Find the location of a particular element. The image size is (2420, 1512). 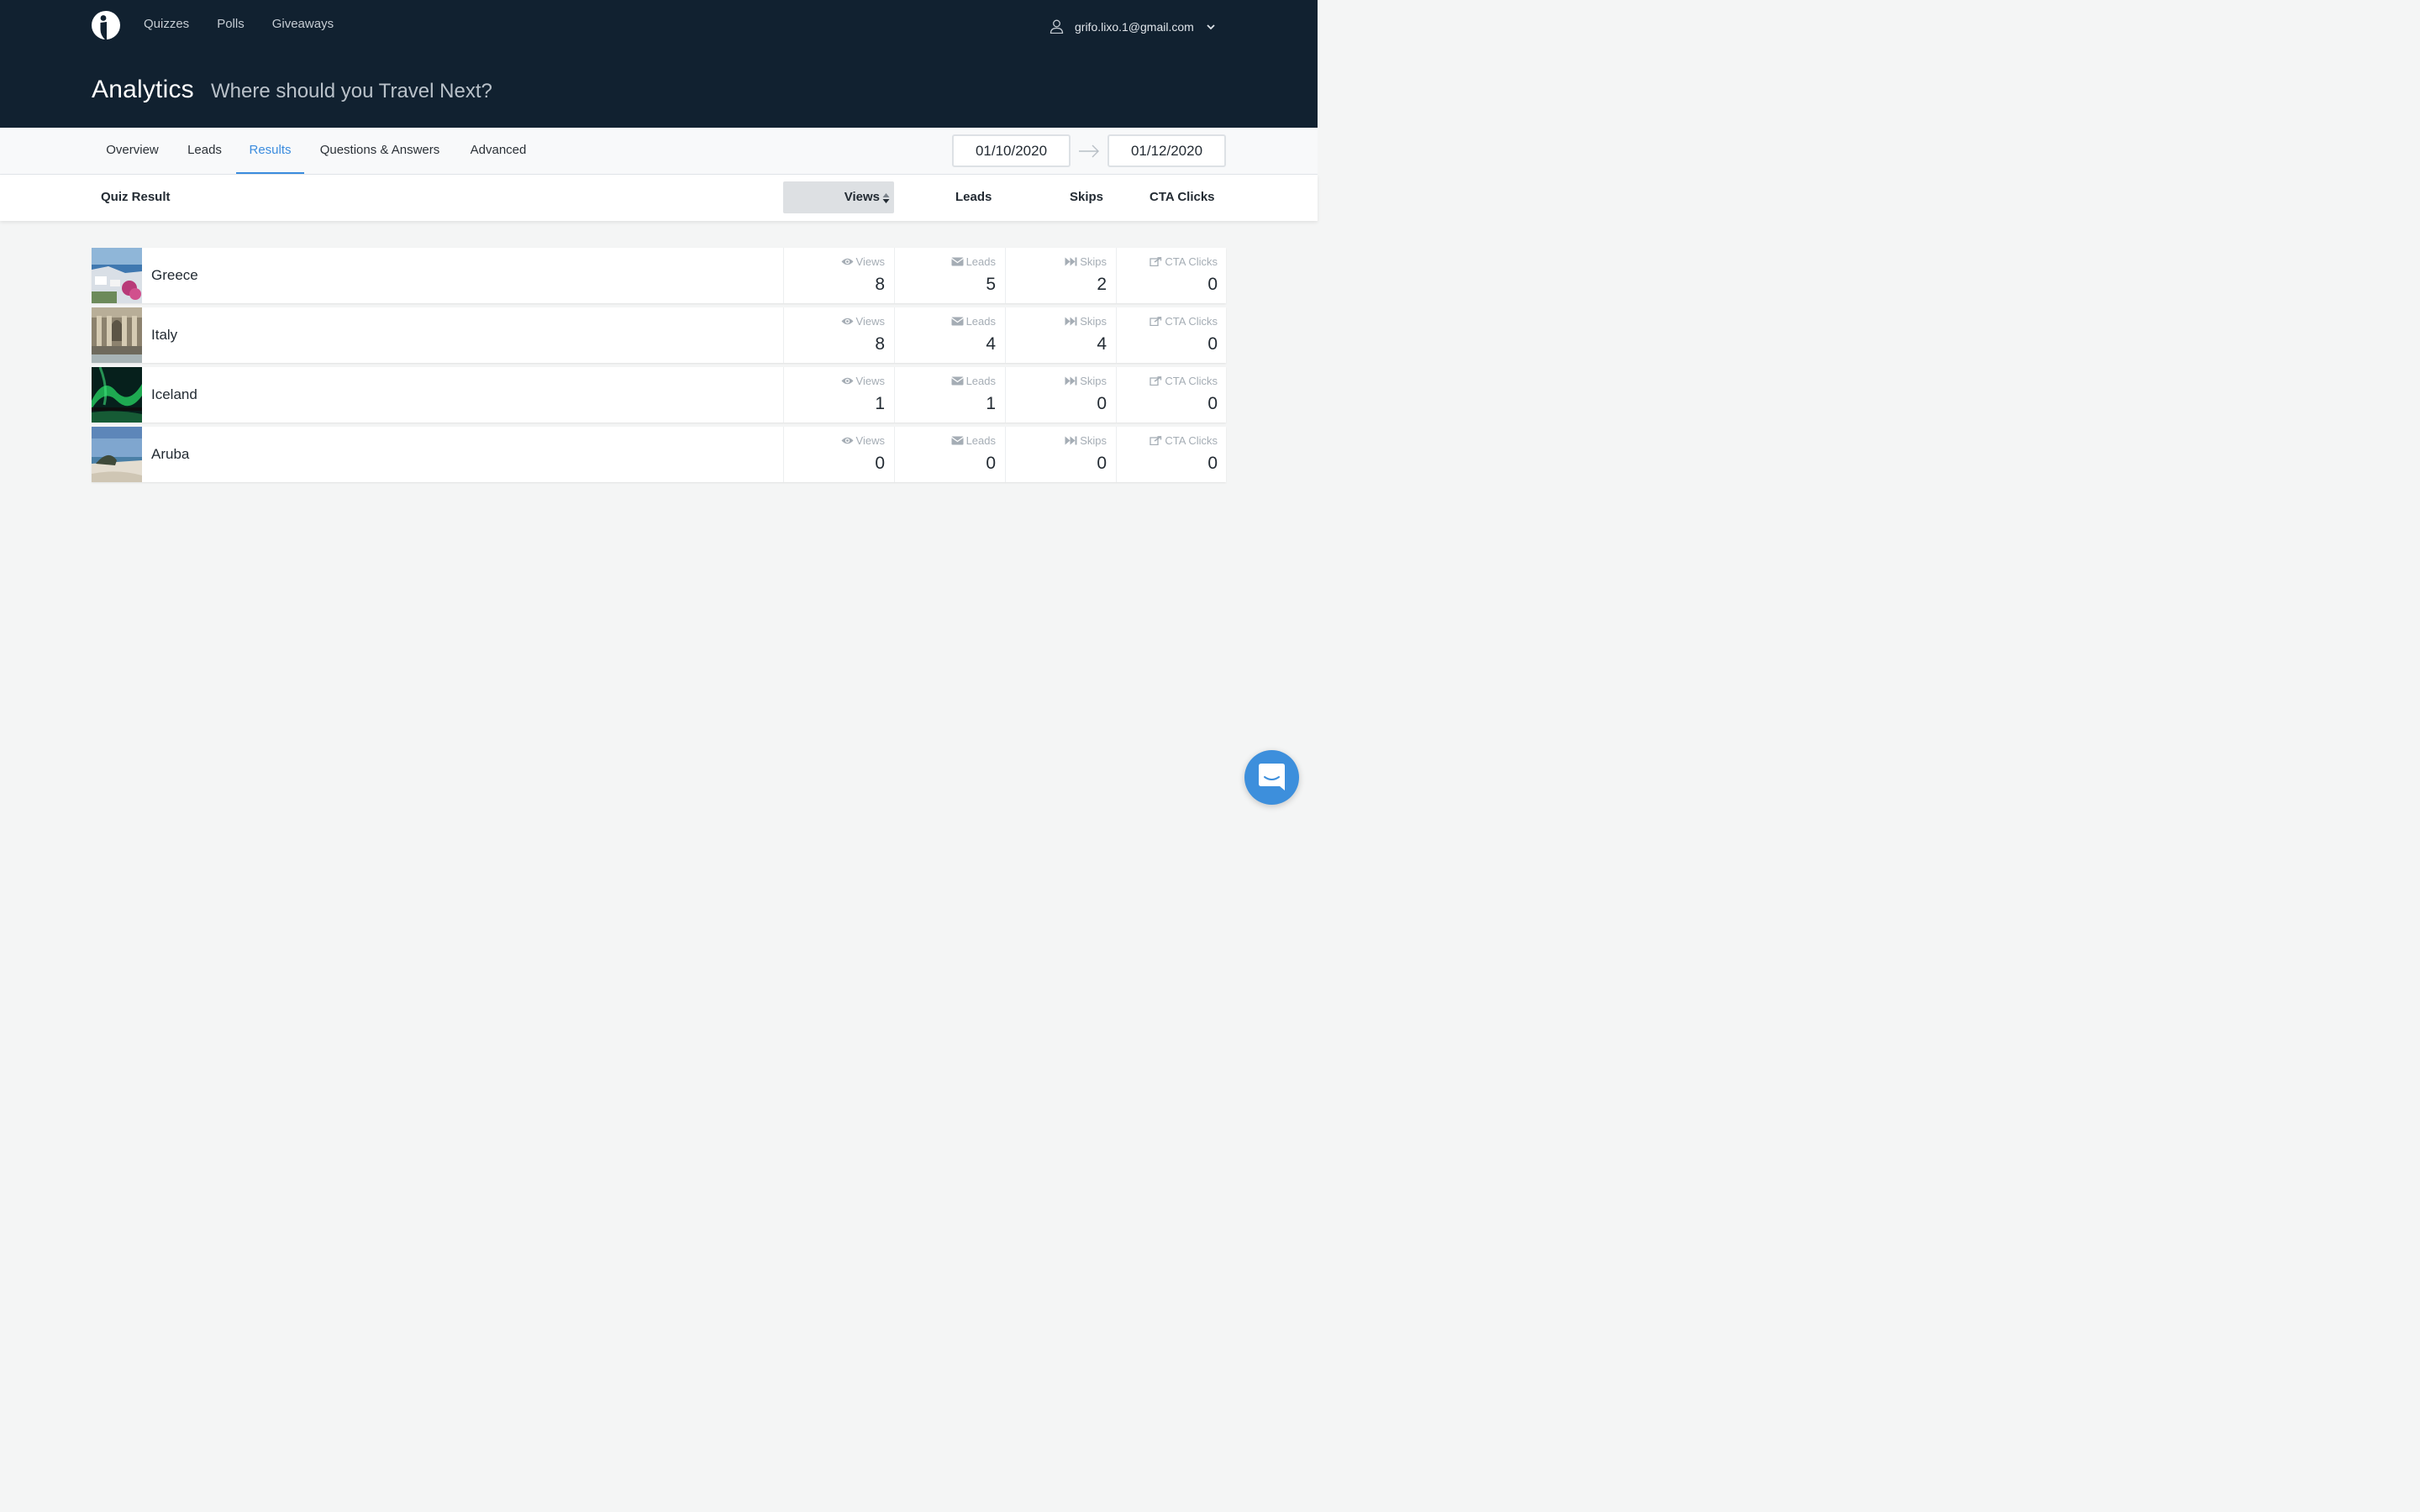

result-name: Iceland is located at coordinates (174, 394).